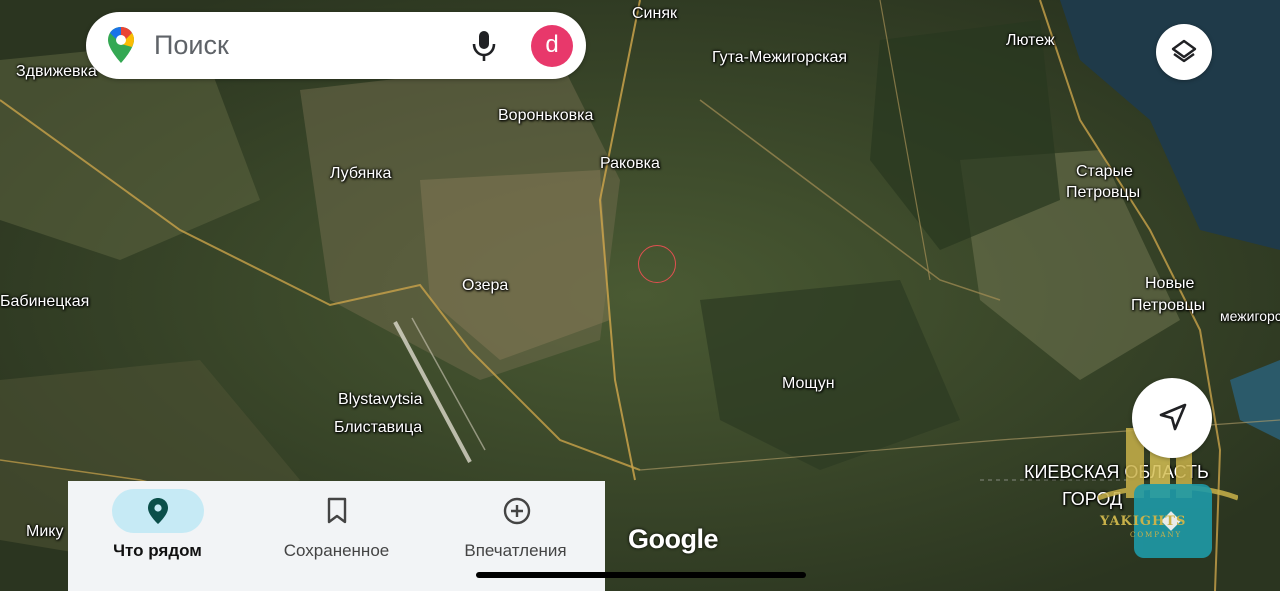 The height and width of the screenshot is (591, 1280). Describe the element at coordinates (44, 302) in the screenshot. I see `place-label: Бабинецкая` at that location.